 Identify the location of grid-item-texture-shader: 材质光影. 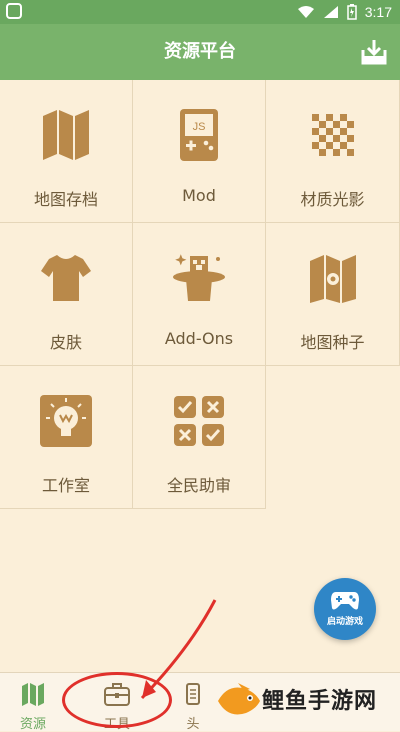
(333, 151).